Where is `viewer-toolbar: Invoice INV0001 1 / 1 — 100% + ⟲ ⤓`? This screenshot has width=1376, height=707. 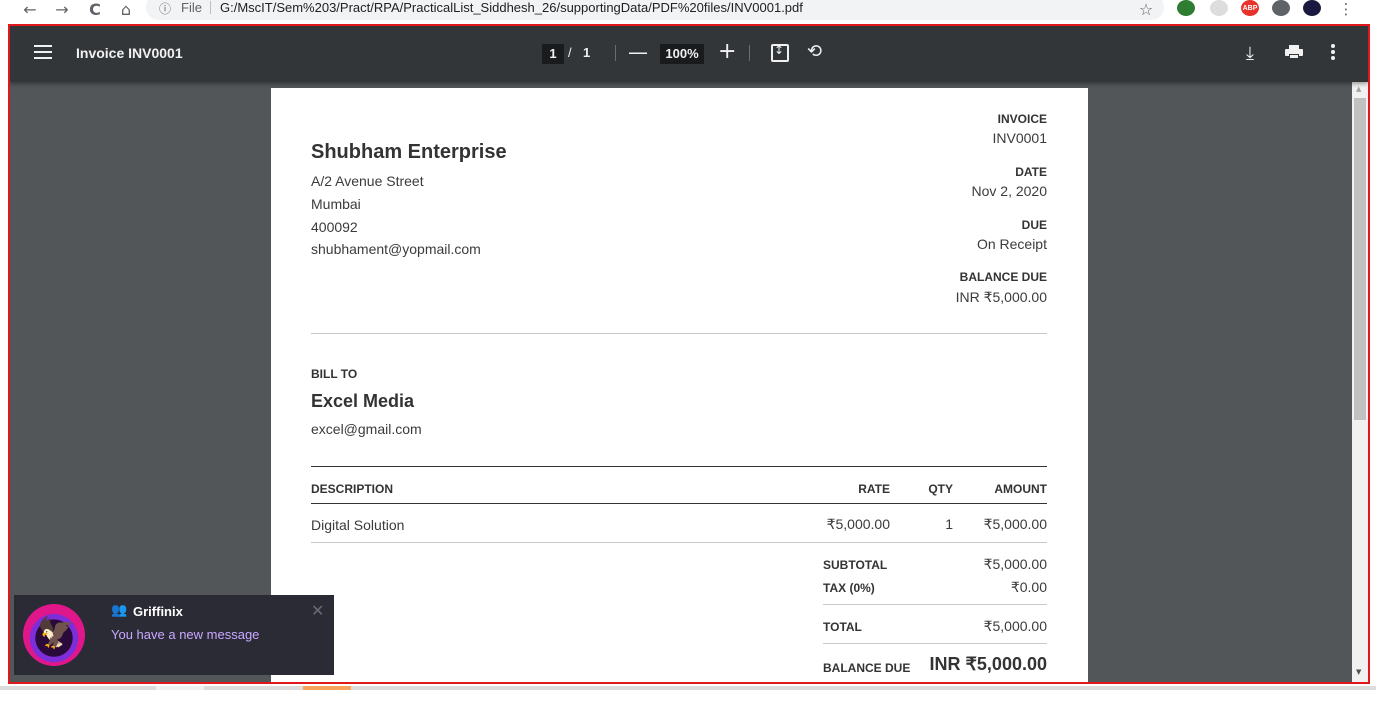 viewer-toolbar: Invoice INV0001 1 / 1 — 100% + ⟲ ⤓ is located at coordinates (689, 54).